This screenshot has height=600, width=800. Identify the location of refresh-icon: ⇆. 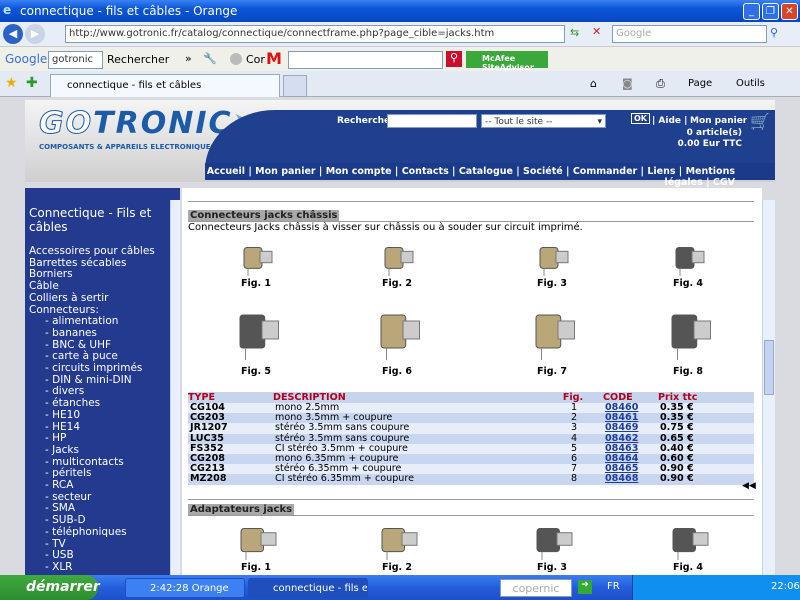
(574, 32).